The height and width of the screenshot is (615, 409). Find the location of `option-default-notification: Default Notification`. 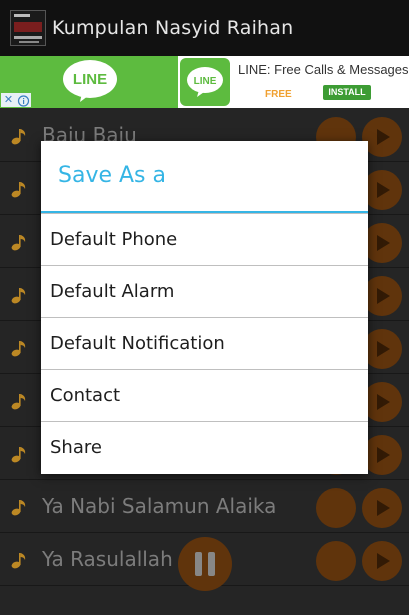

option-default-notification: Default Notification is located at coordinates (204, 343).